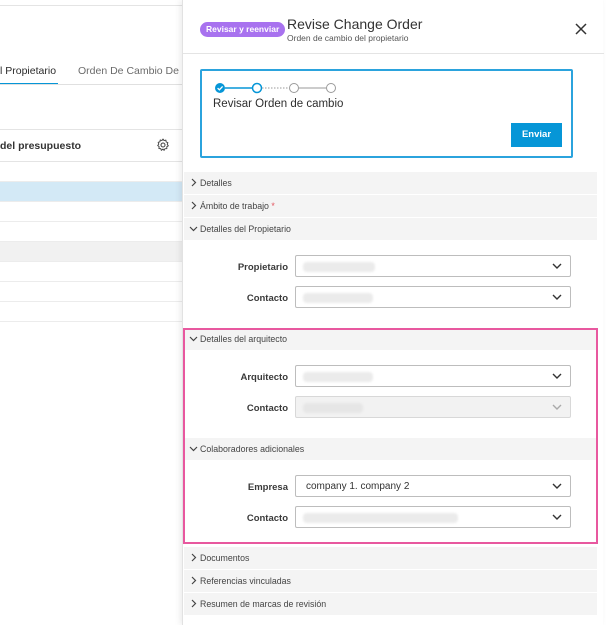 The width and height of the screenshot is (609, 625). Describe the element at coordinates (390, 206) in the screenshot. I see `section-scope: Ámbito de trabajo *` at that location.